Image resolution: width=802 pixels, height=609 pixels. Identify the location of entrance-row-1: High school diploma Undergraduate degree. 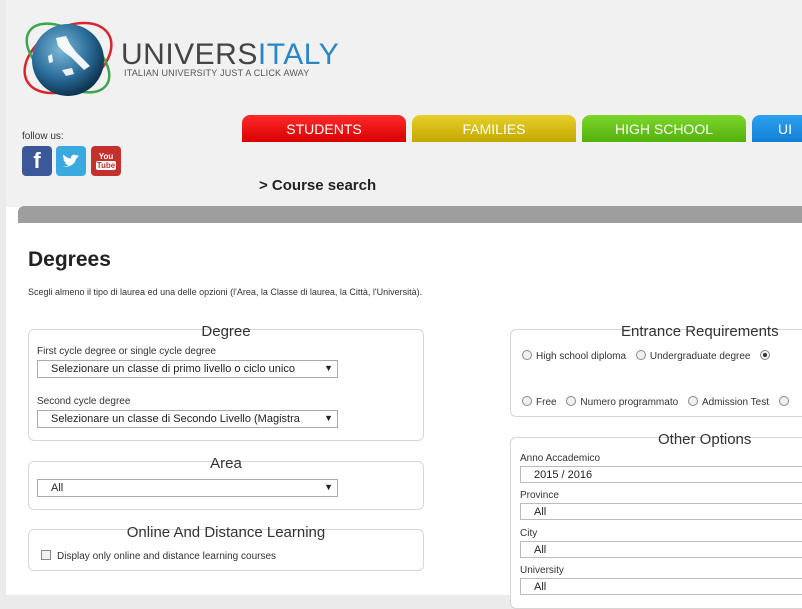
(651, 356).